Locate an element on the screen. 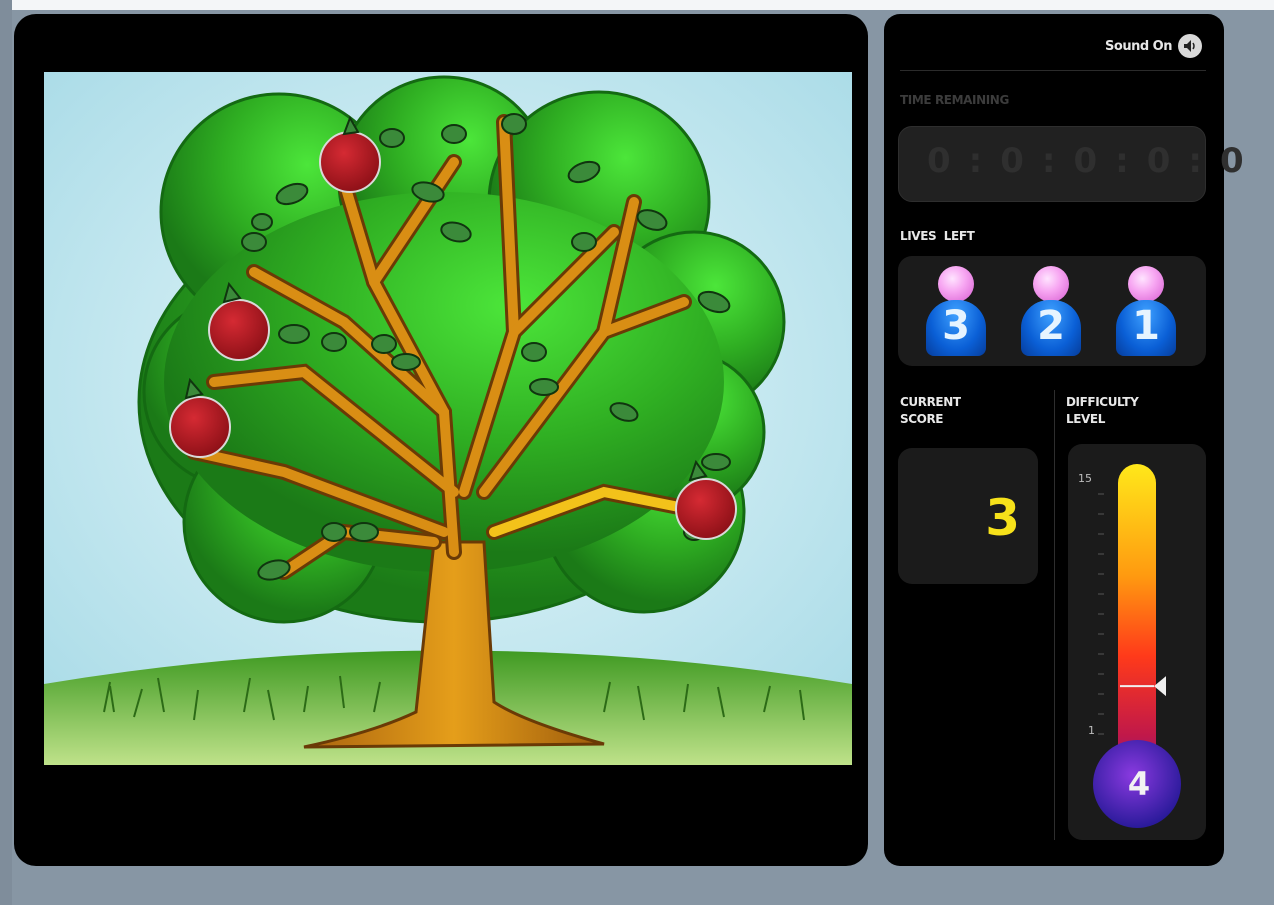  life-token: 2 is located at coordinates (1051, 313).